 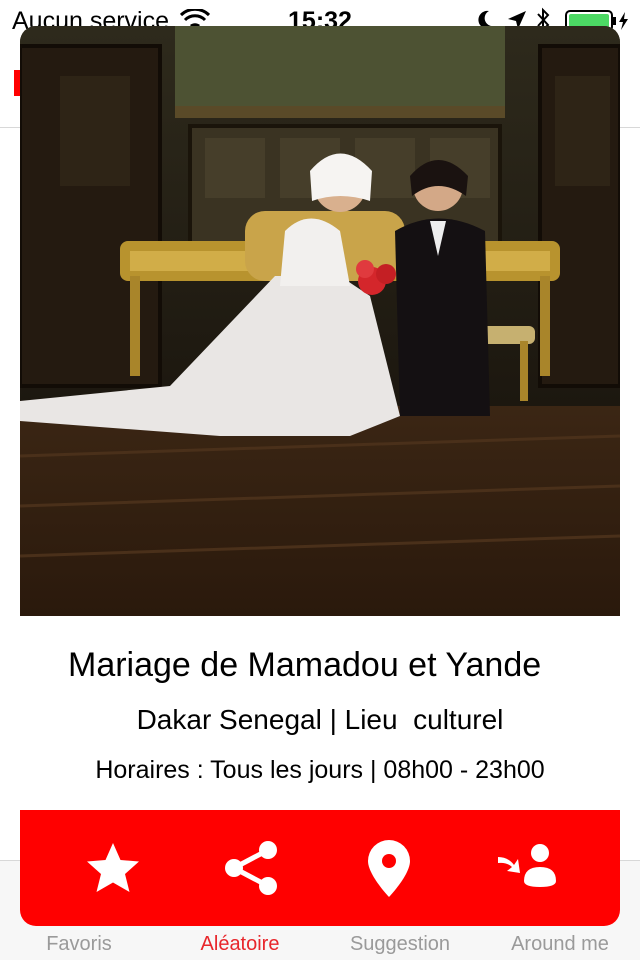 I want to click on favorite-button, so click(x=113, y=868).